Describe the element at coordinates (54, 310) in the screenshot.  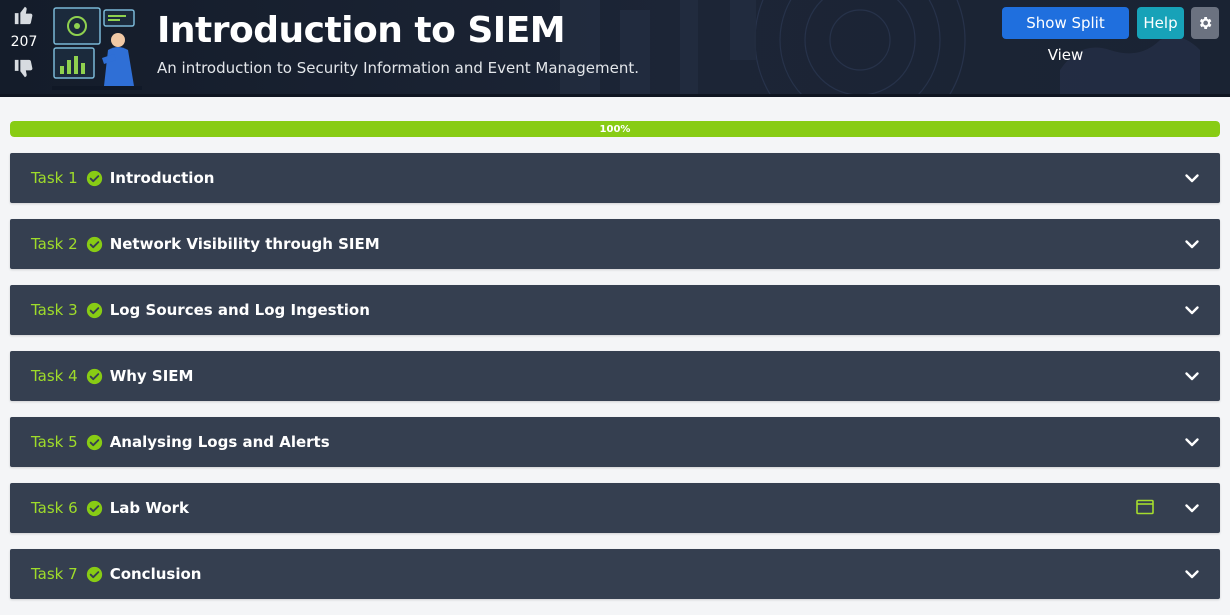
I see `task-number: Task 3` at that location.